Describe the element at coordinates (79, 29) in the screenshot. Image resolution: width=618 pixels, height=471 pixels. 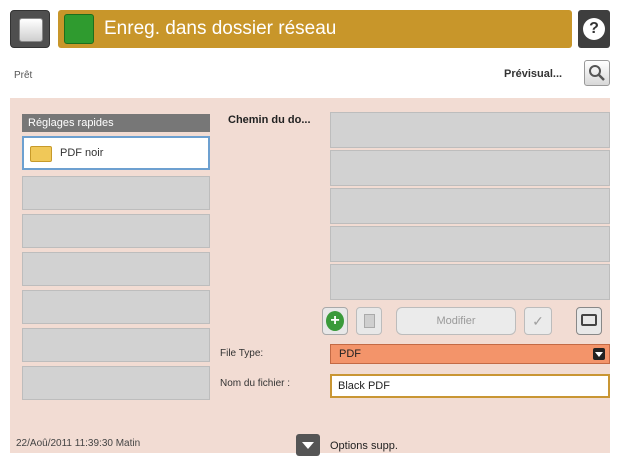
I see `start-icon` at that location.